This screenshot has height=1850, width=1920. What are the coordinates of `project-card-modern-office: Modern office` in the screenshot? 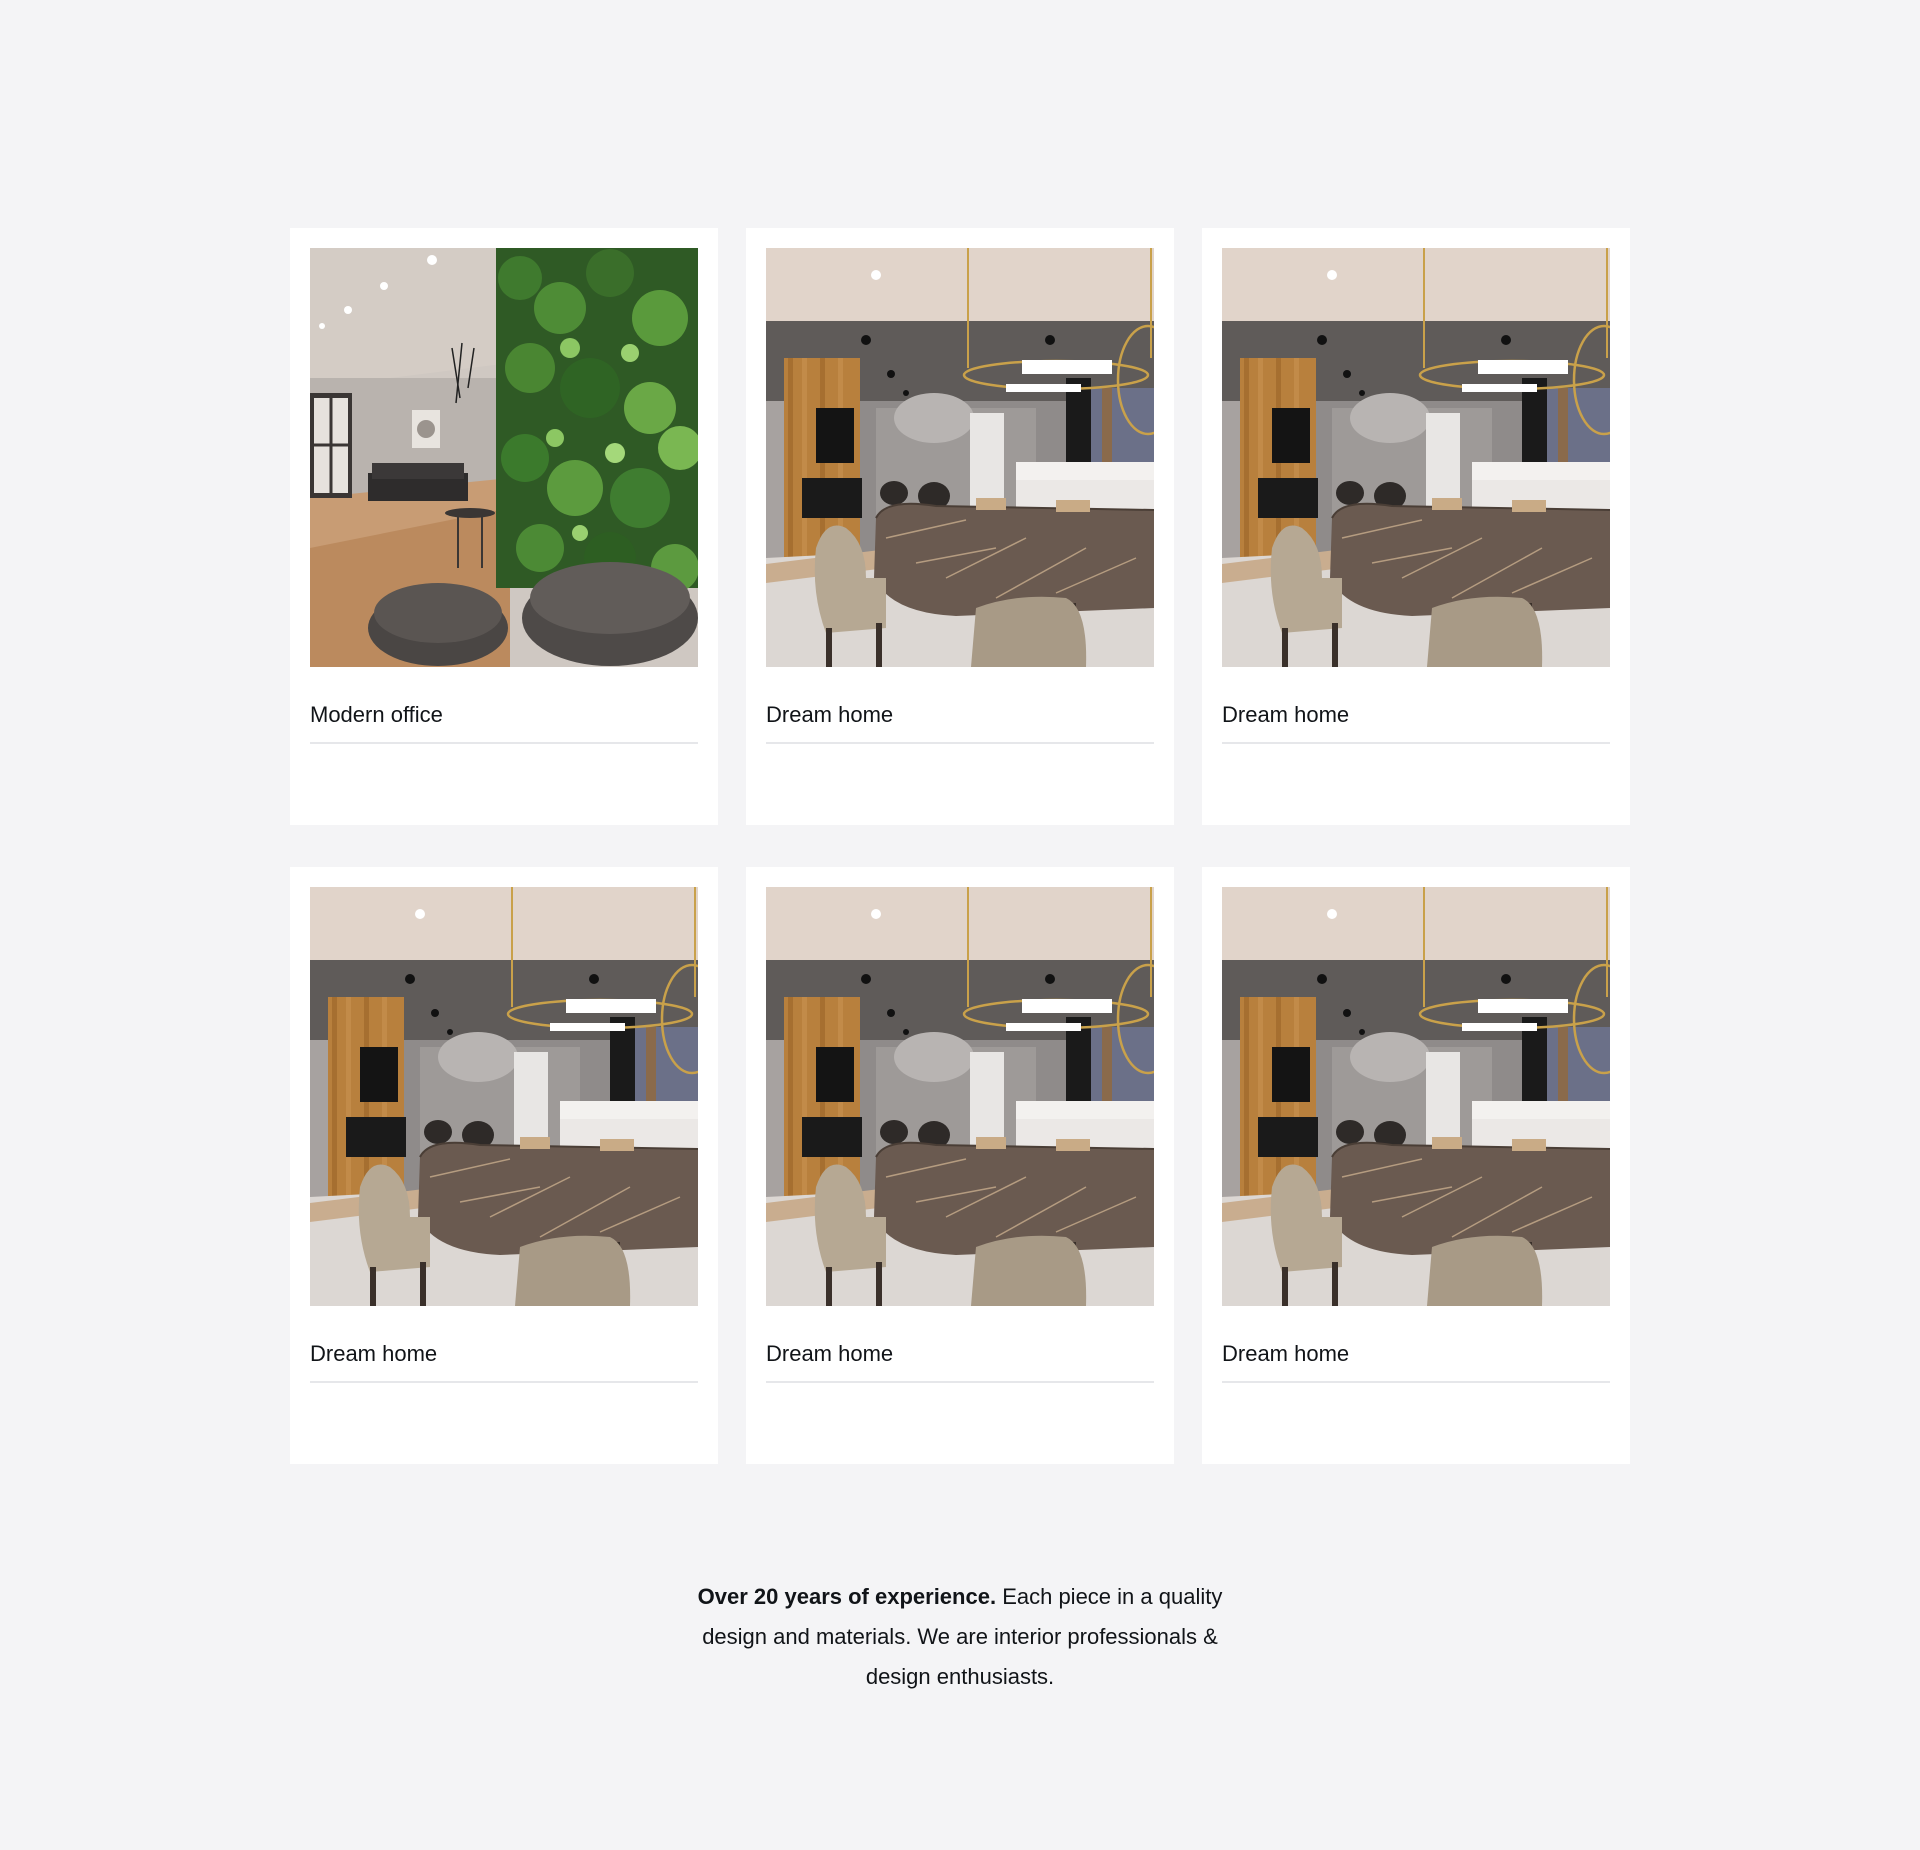 It's located at (504, 526).